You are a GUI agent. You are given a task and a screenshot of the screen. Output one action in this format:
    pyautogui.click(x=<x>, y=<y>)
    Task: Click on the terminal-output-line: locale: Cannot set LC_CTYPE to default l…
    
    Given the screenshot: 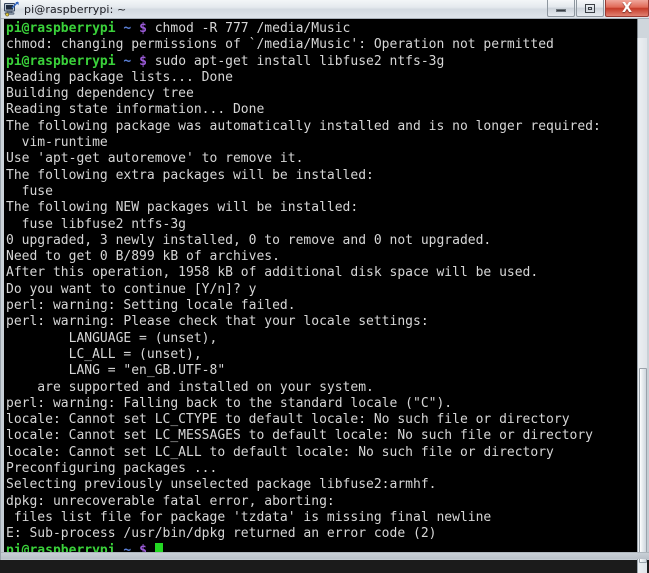 What is the action you would take?
    pyautogui.click(x=321, y=420)
    